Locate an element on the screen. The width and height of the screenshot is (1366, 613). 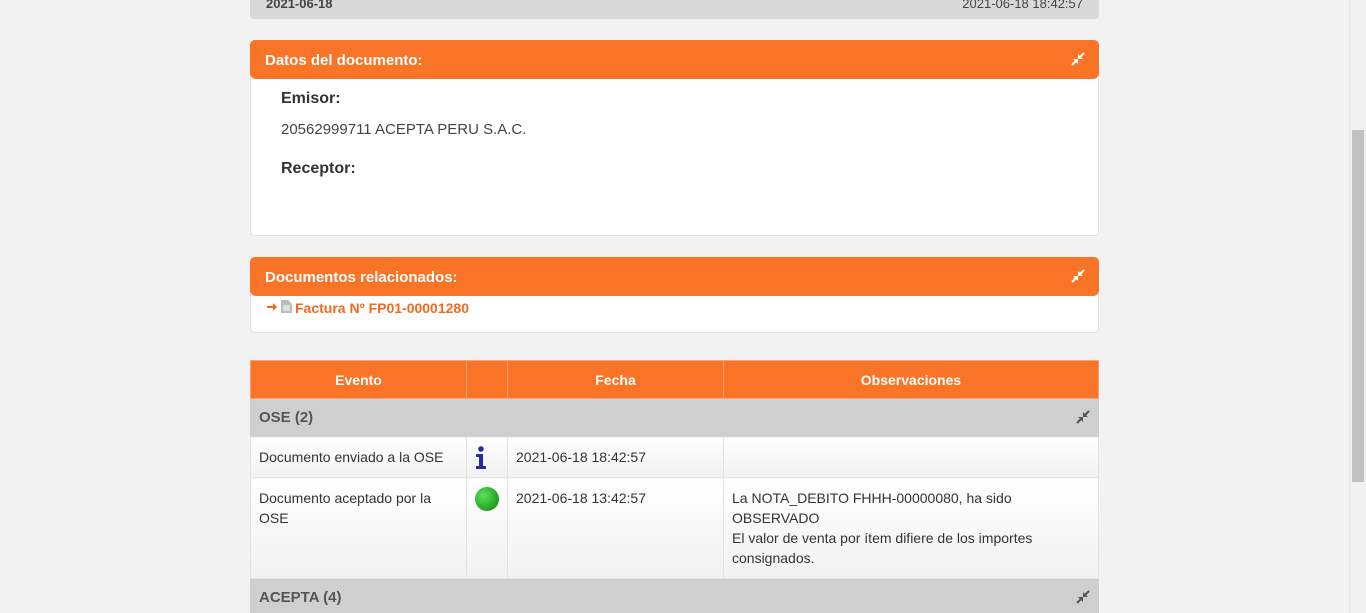
cell-fecha: 2021-06-18 13:42:57 is located at coordinates (615, 528).